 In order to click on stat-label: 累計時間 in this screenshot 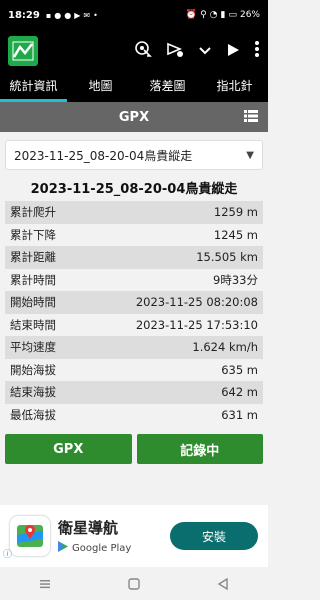, I will do `click(33, 279)`.